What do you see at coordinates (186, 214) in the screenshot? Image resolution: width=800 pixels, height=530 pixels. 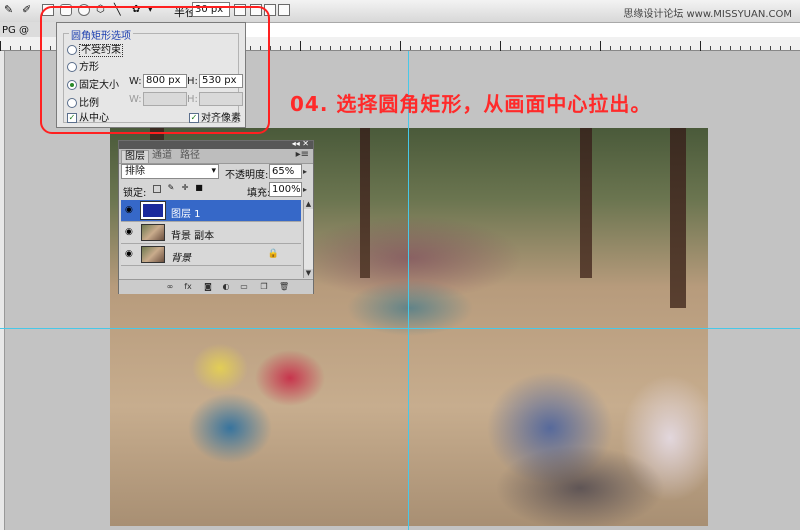 I see `layer-name: 图层 1` at bounding box center [186, 214].